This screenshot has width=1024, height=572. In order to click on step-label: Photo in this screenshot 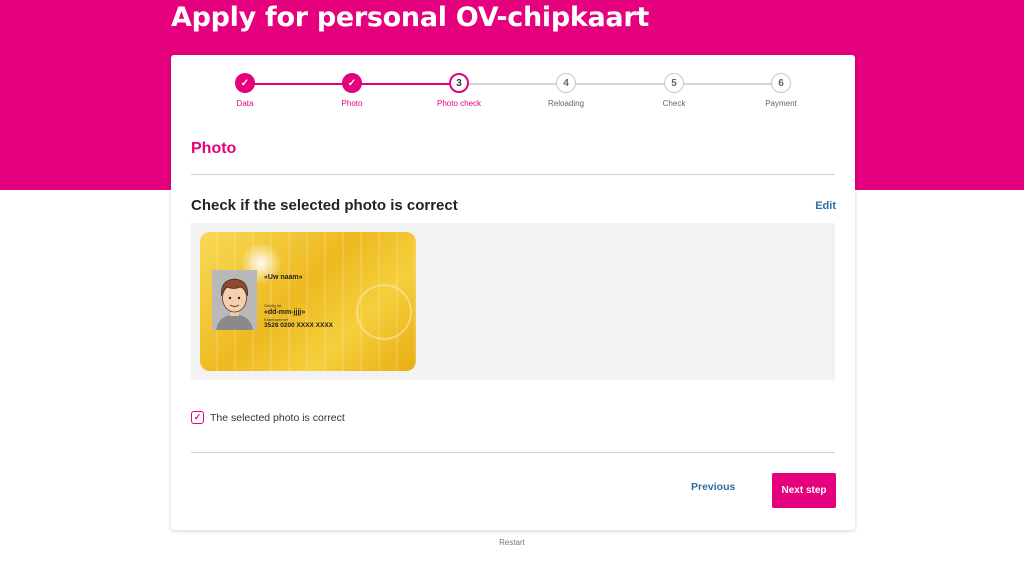, I will do `click(352, 103)`.